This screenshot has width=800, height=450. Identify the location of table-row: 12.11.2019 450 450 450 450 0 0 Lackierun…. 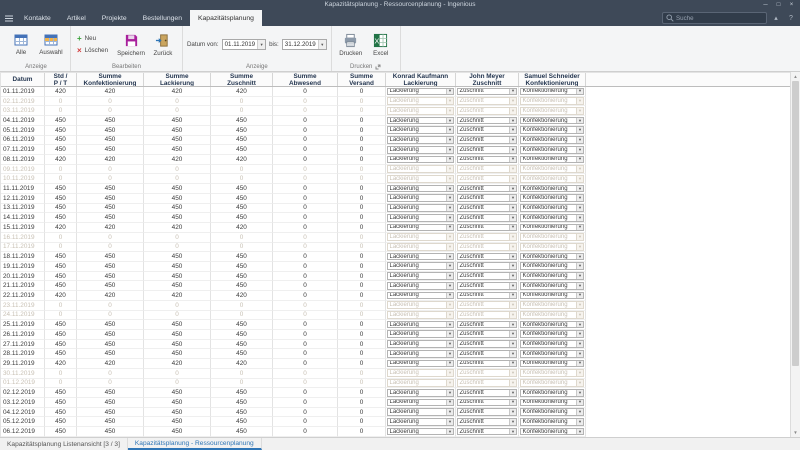
(395, 198).